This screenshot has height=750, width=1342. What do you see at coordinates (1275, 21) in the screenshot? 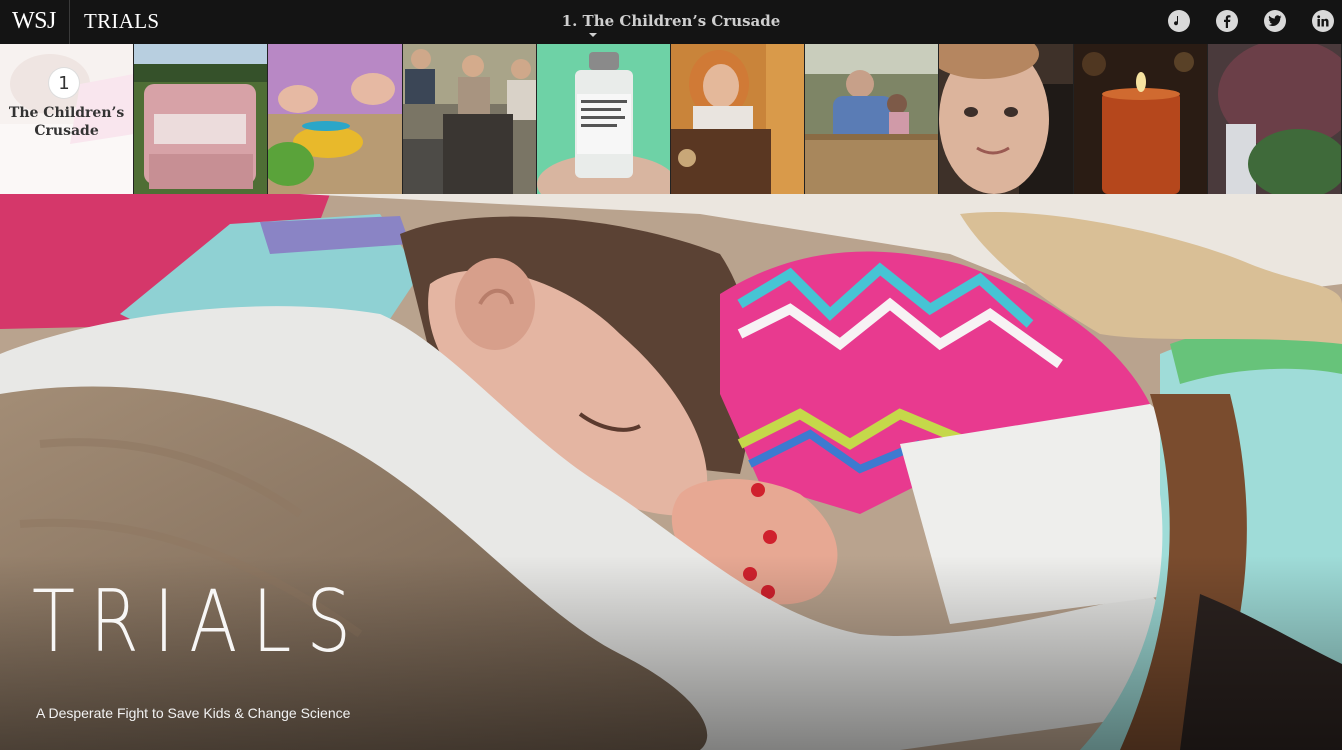
I see `twitter-icon` at bounding box center [1275, 21].